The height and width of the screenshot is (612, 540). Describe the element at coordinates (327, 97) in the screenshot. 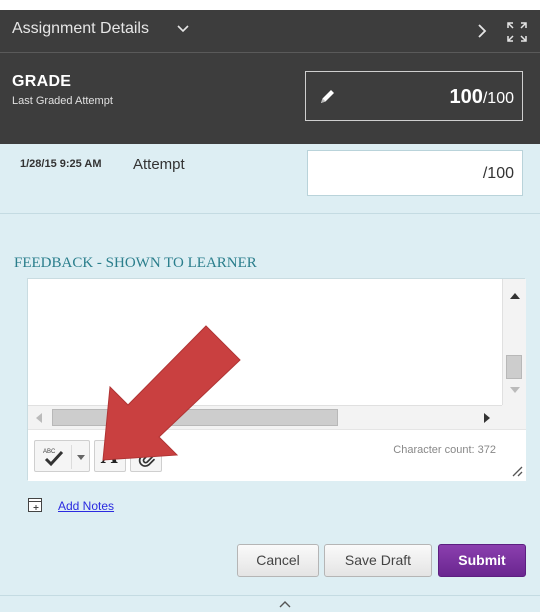

I see `pencil-icon` at that location.